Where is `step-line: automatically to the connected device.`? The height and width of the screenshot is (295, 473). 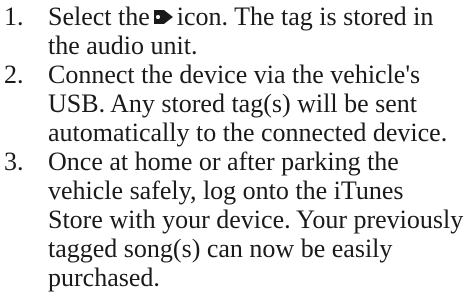 step-line: automatically to the connected device. is located at coordinates (248, 132).